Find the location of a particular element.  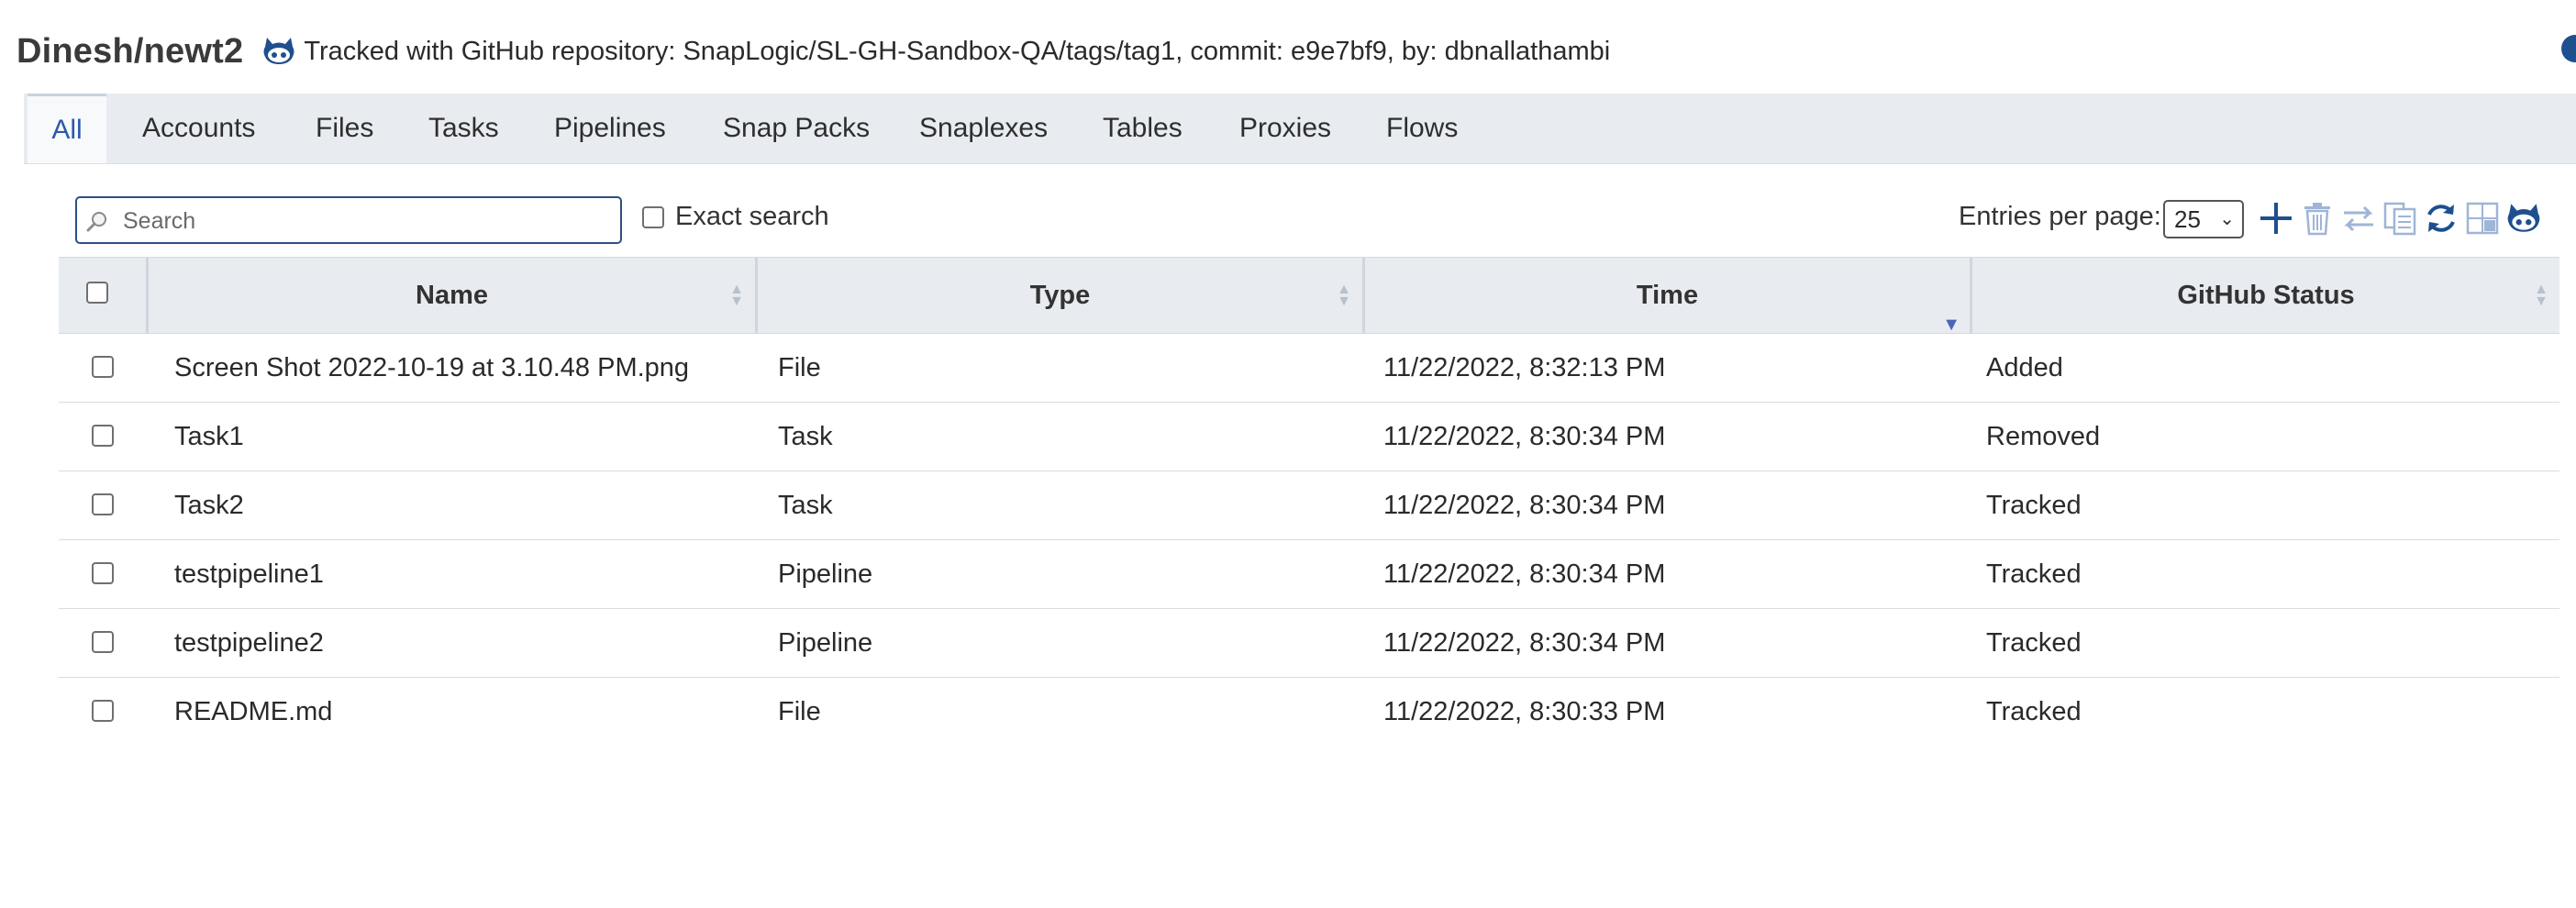

search-box is located at coordinates (348, 220).